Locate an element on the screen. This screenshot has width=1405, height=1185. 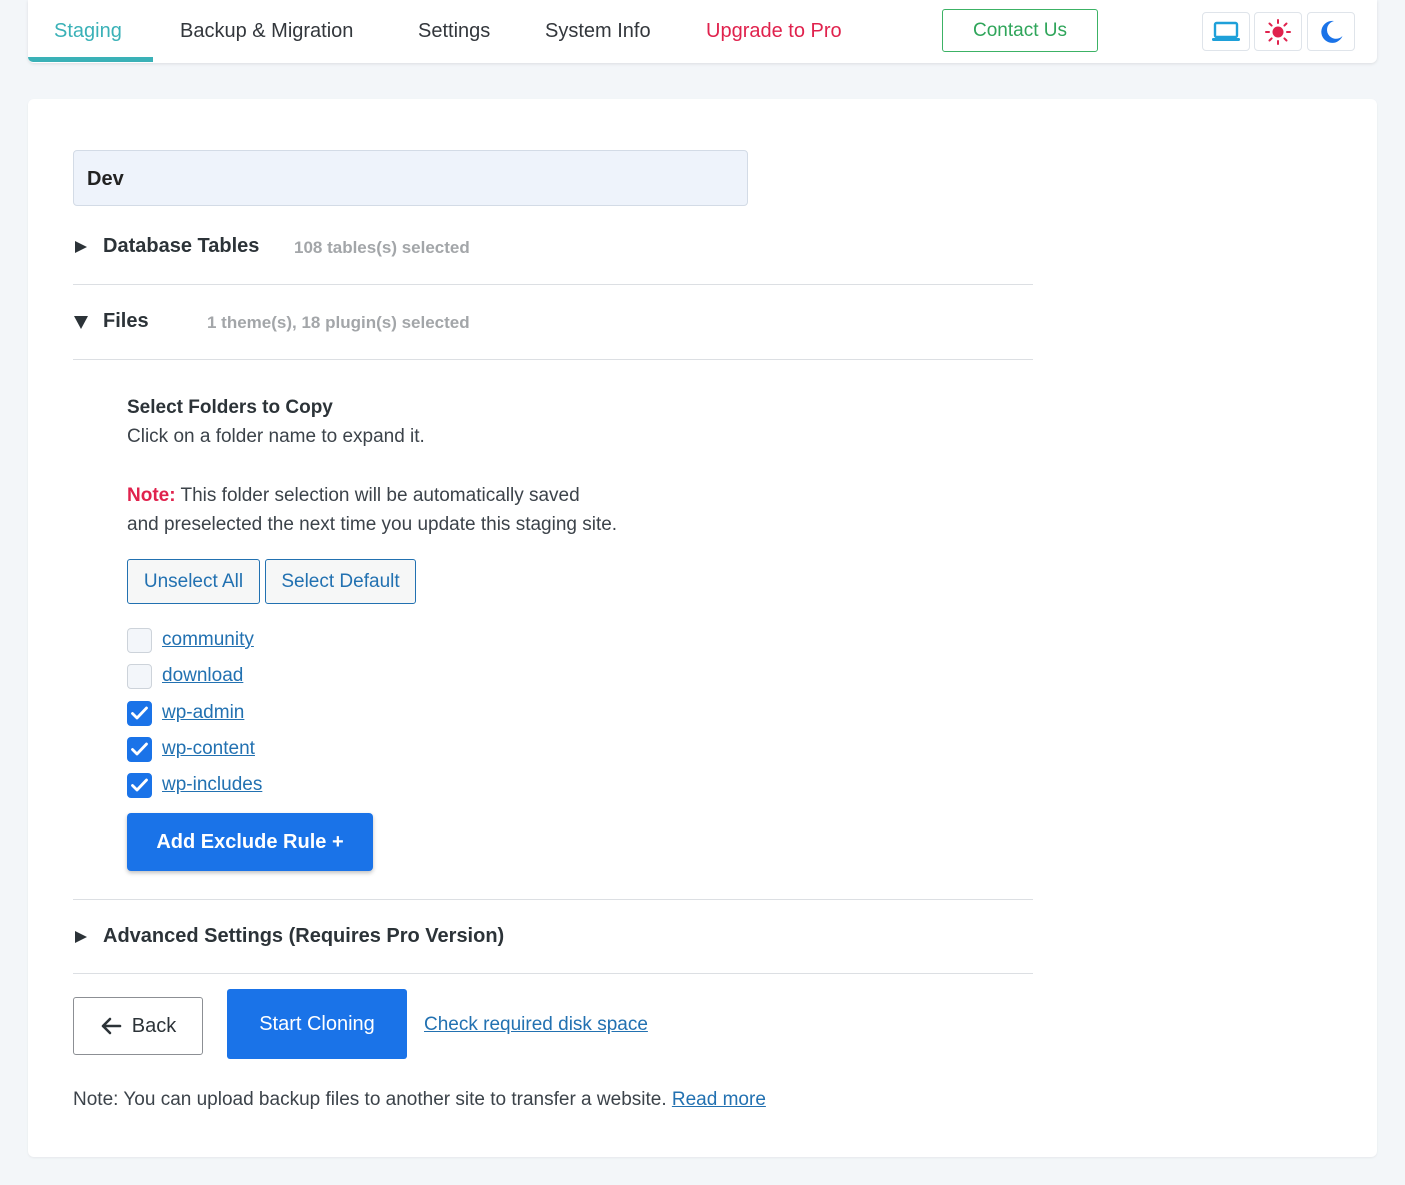
folder-link: community is located at coordinates (208, 640).